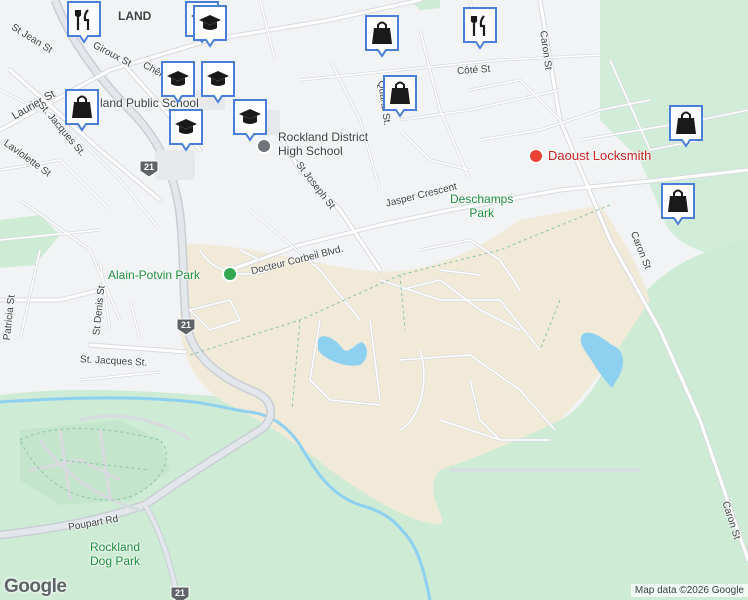 The image size is (748, 600). I want to click on park-tree-icon, so click(230, 274).